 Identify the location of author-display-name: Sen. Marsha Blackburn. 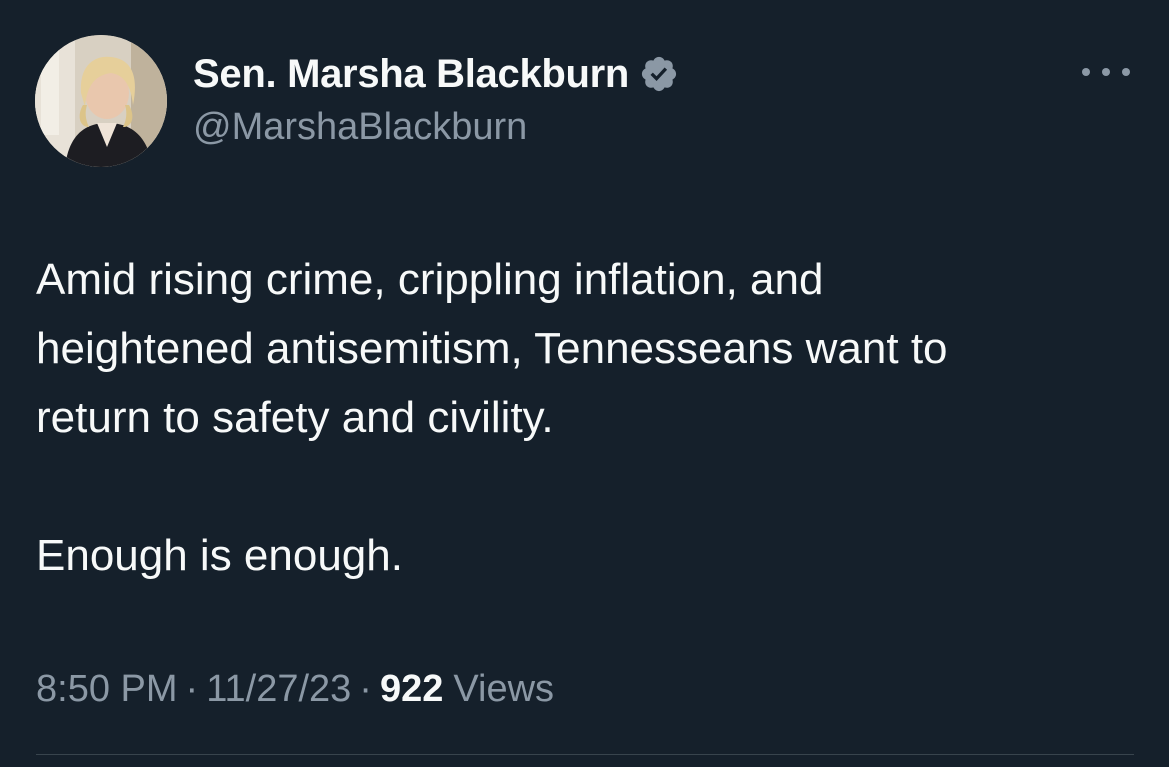
(411, 74).